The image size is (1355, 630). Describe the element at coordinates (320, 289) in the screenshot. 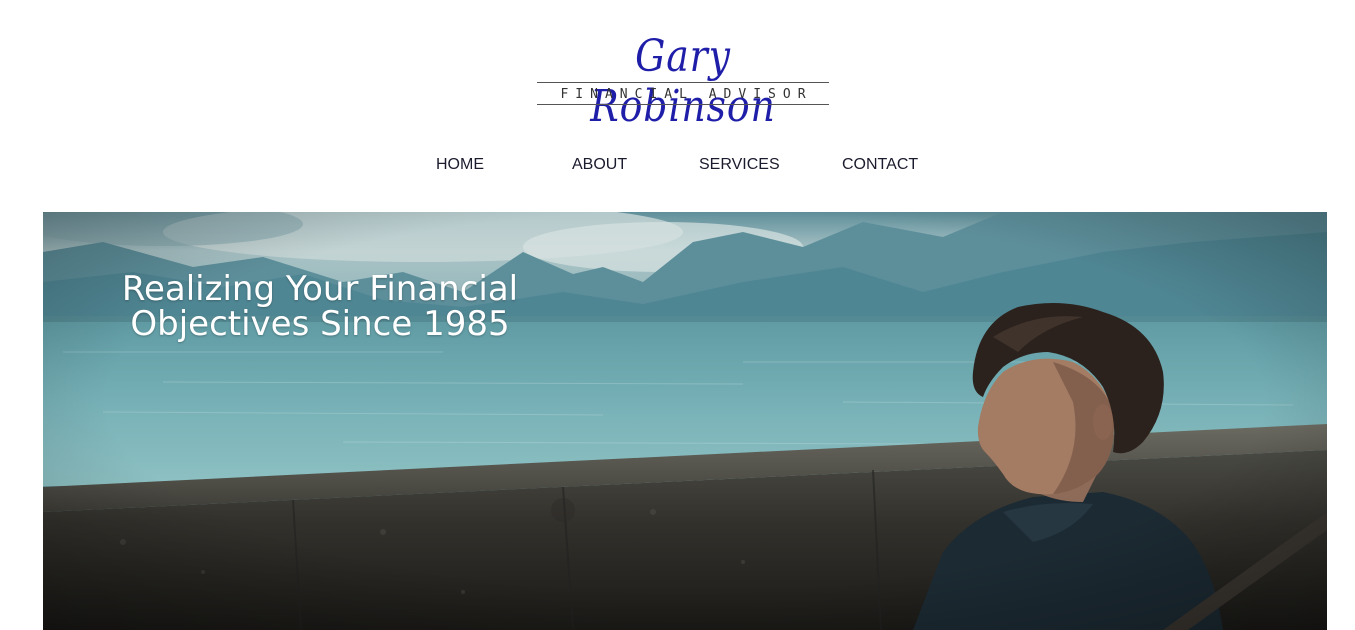

I see `hero-headline-line: Realizing Your Financial` at that location.